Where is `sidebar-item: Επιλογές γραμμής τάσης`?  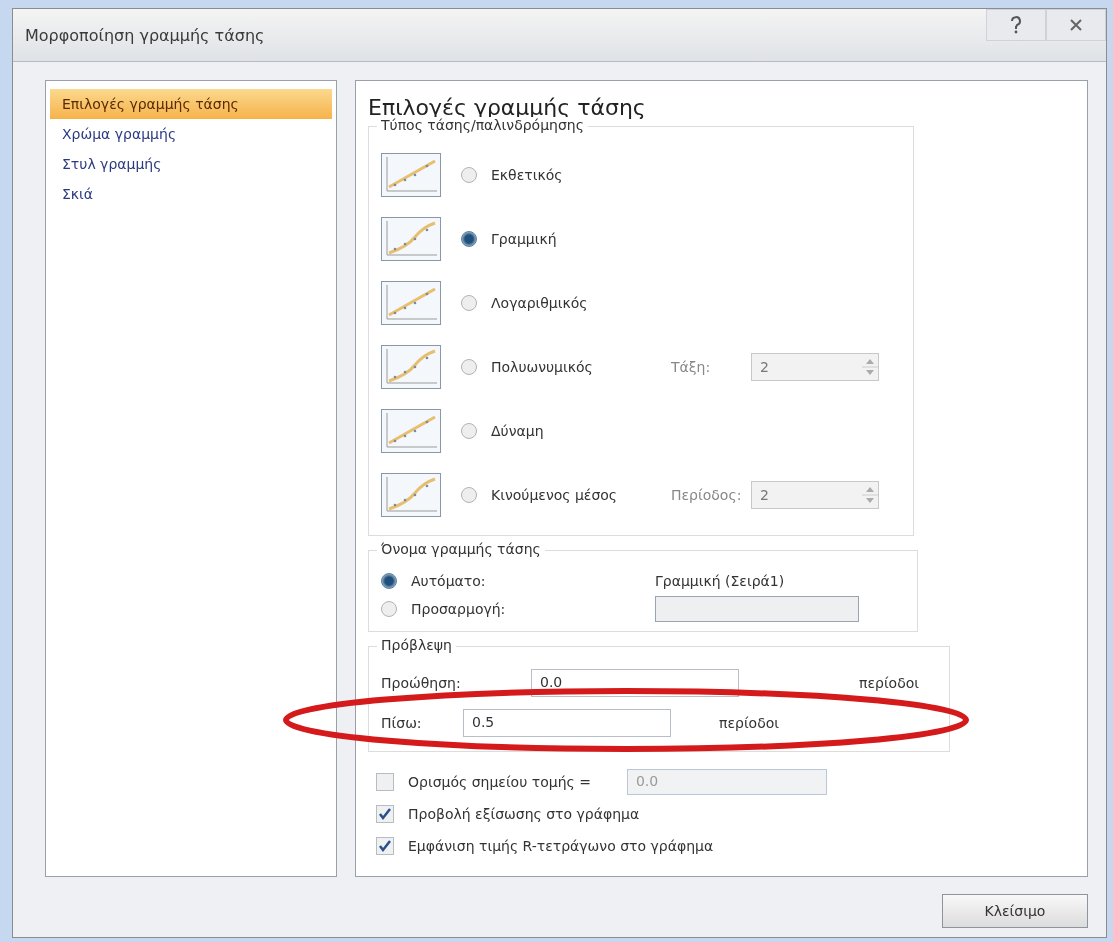
sidebar-item: Επιλογές γραμμής τάσης is located at coordinates (191, 104).